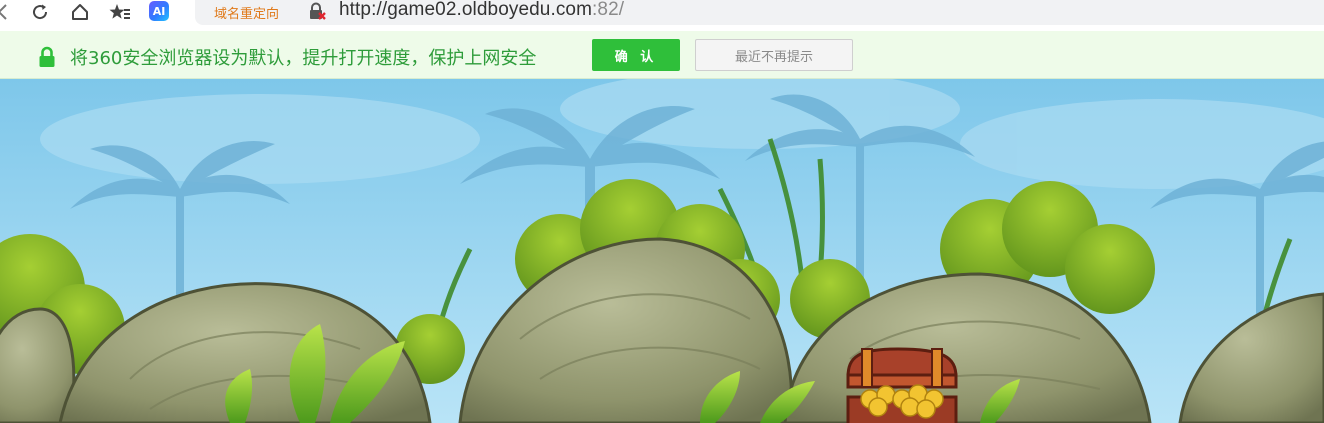 Image resolution: width=1324 pixels, height=423 pixels. What do you see at coordinates (159, 11) in the screenshot?
I see `ai-icon: AI` at bounding box center [159, 11].